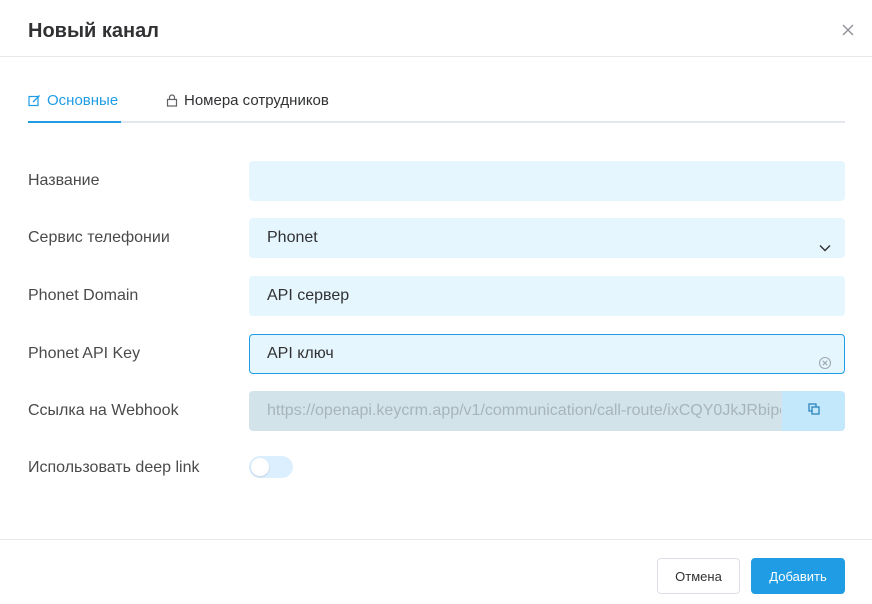 This screenshot has height=604, width=872. I want to click on dialog-header: Новый канал, so click(436, 28).